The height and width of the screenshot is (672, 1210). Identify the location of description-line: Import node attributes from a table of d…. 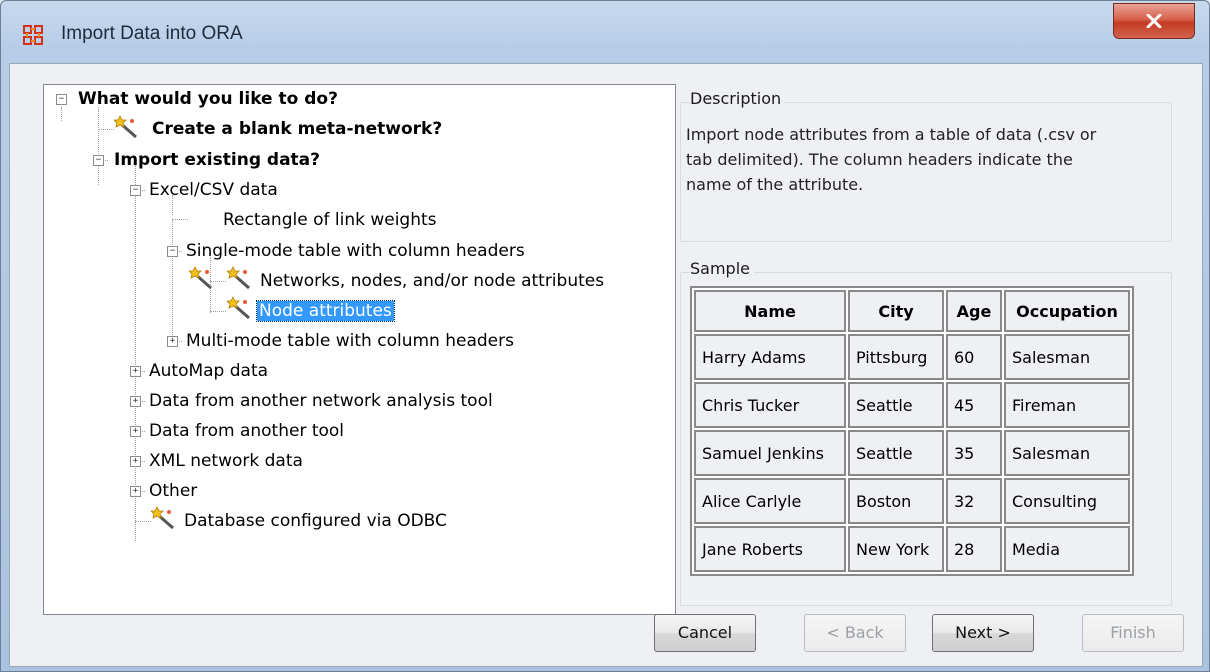
(891, 134).